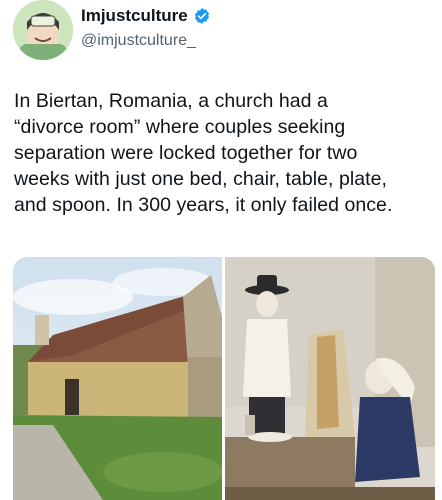  What do you see at coordinates (171, 101) in the screenshot?
I see `tweet-text-line: In Biertan, Romania, a church had a` at bounding box center [171, 101].